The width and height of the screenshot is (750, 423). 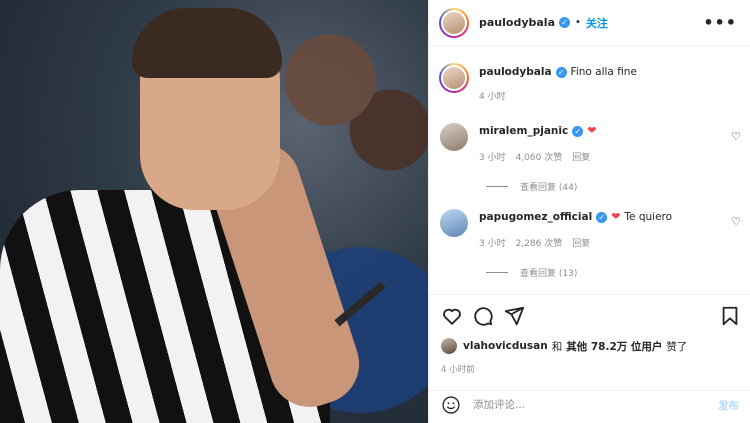 What do you see at coordinates (523, 131) in the screenshot?
I see `comment-username: miralem_pjanic` at bounding box center [523, 131].